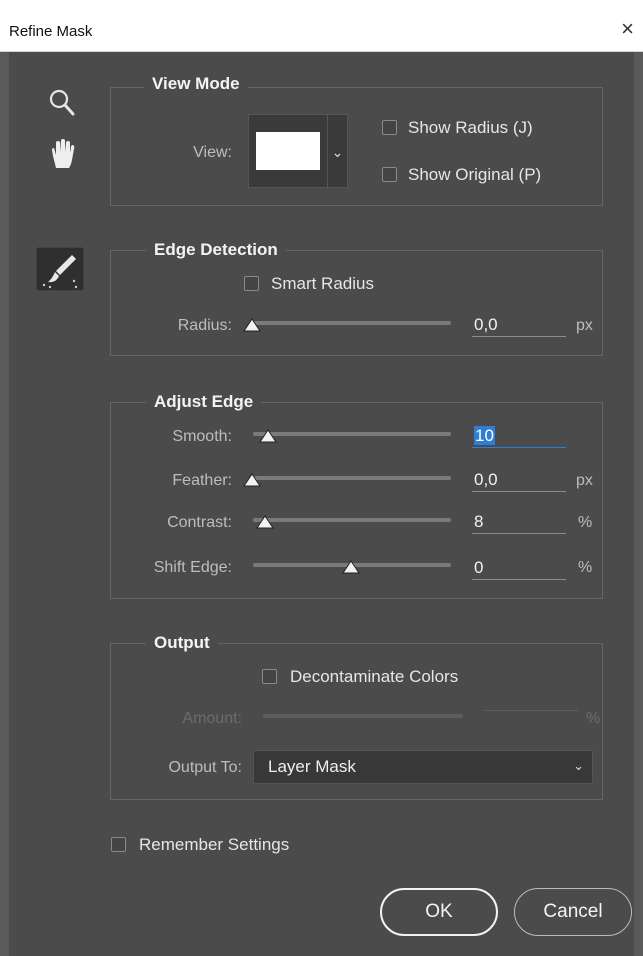 Image resolution: width=643 pixels, height=956 pixels. I want to click on contrast-unit: %, so click(585, 522).